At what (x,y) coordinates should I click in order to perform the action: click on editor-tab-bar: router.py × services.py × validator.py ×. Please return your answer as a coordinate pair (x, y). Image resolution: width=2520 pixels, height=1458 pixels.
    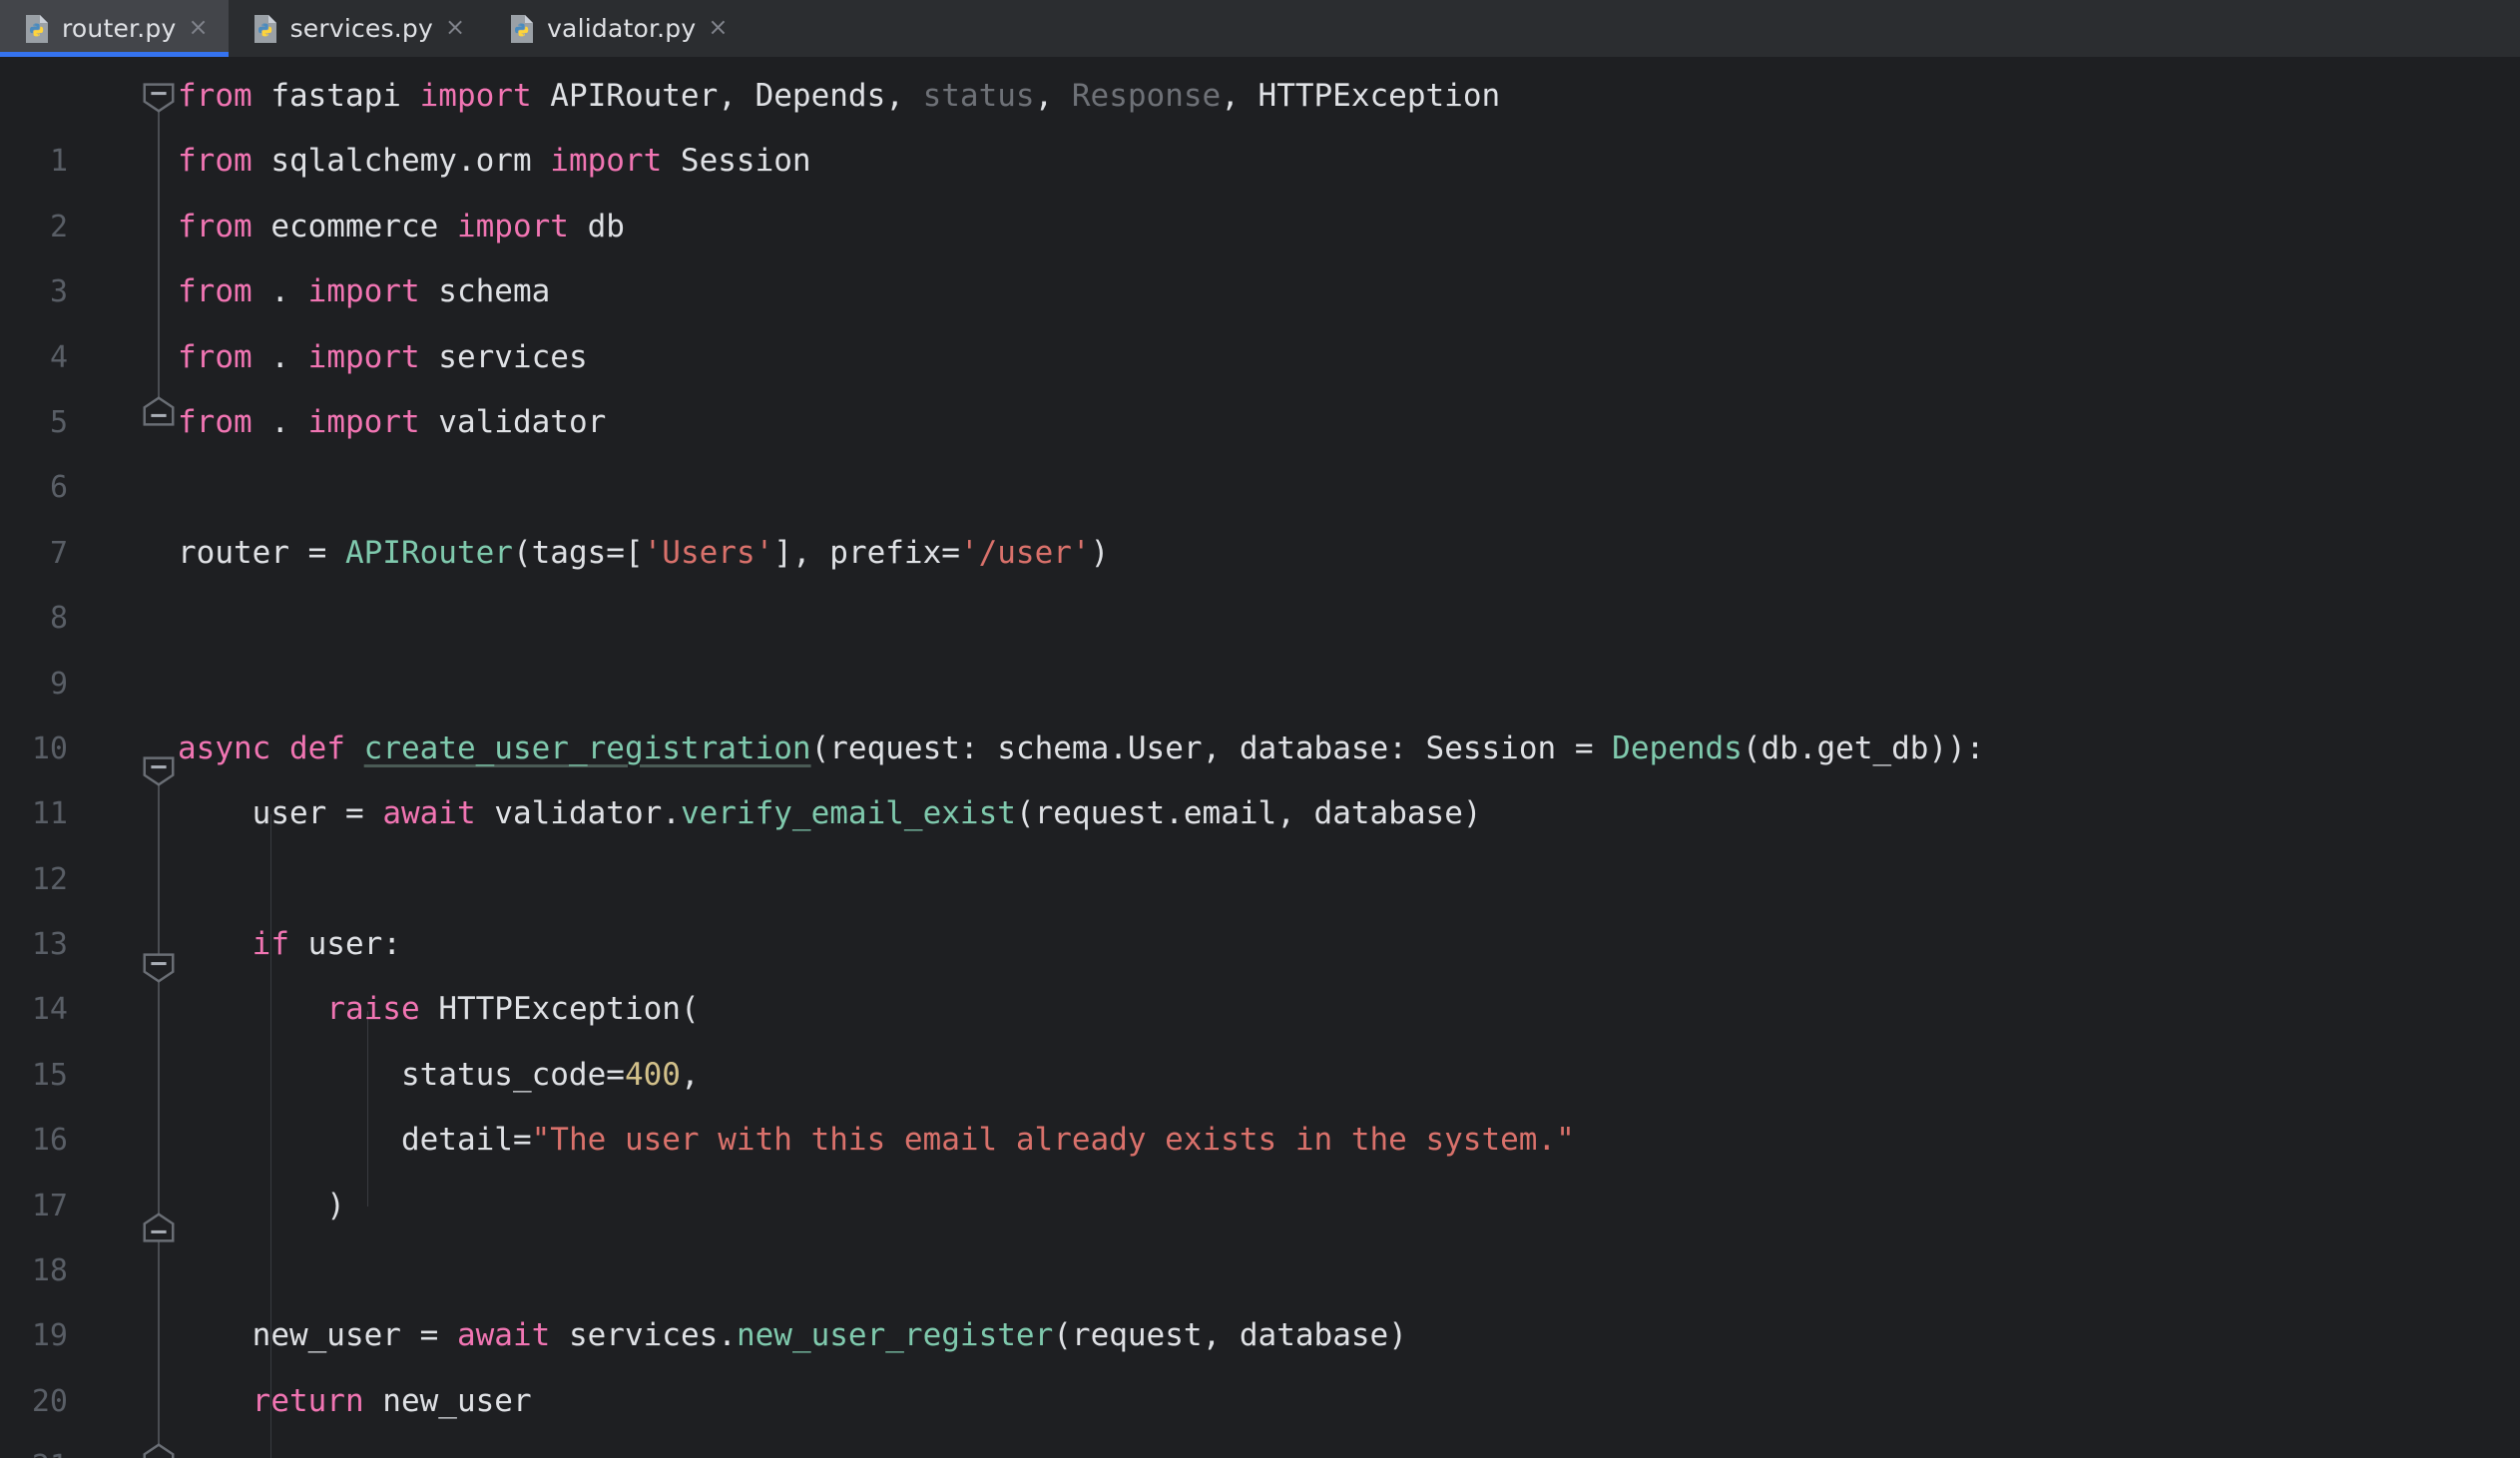
    Looking at the image, I should click on (1260, 29).